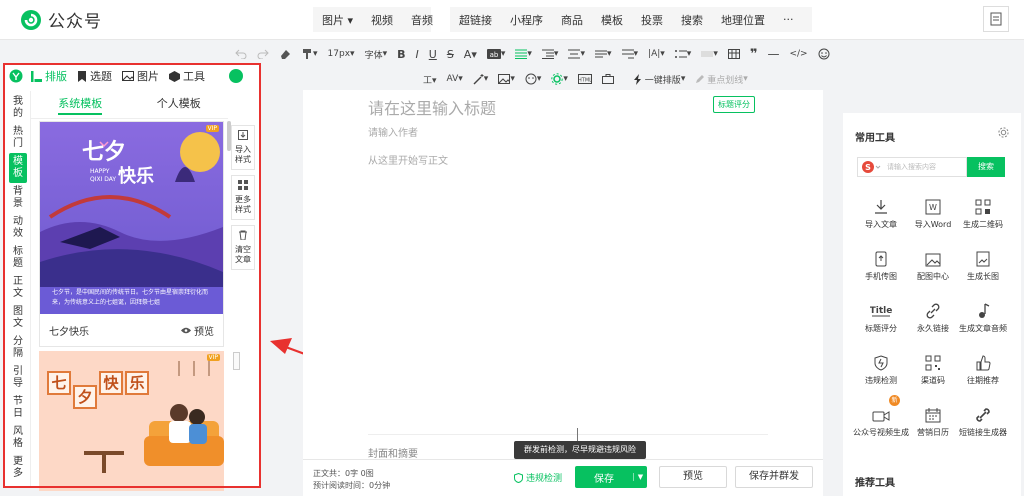 Image resolution: width=1024 pixels, height=496 pixels. What do you see at coordinates (433, 54) in the screenshot?
I see `underline-button: U` at bounding box center [433, 54].